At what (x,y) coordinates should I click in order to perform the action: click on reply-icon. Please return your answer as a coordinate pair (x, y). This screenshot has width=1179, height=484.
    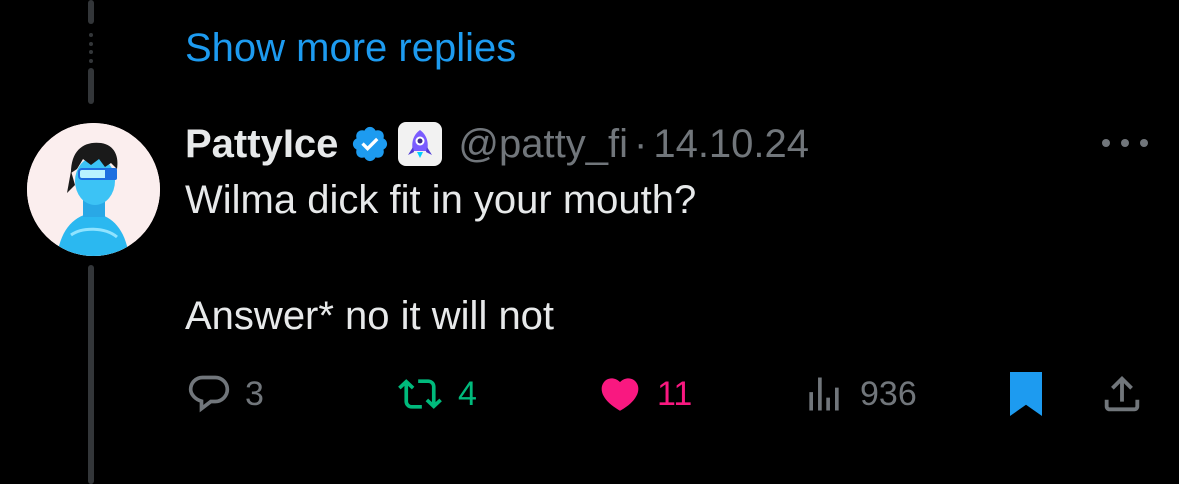
    Looking at the image, I should click on (209, 394).